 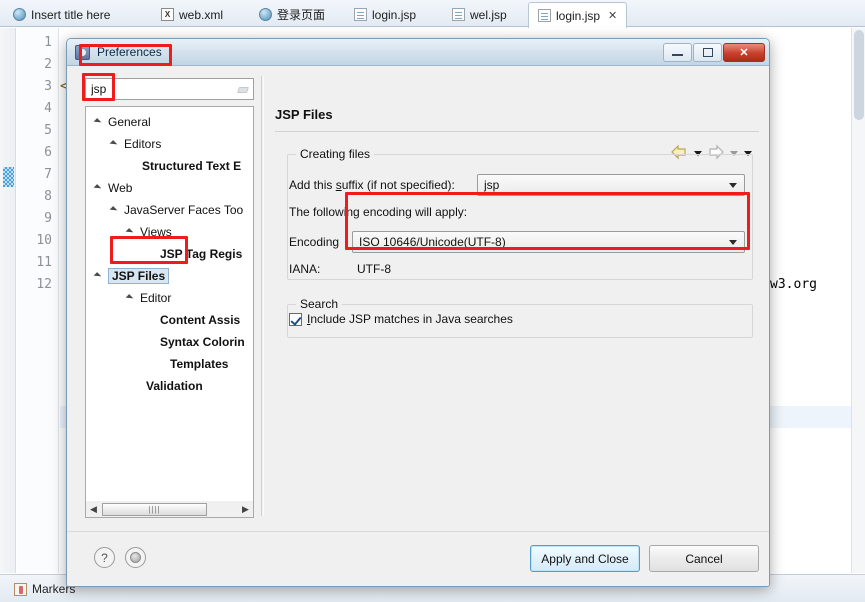 I want to click on erase-icon, so click(x=243, y=89).